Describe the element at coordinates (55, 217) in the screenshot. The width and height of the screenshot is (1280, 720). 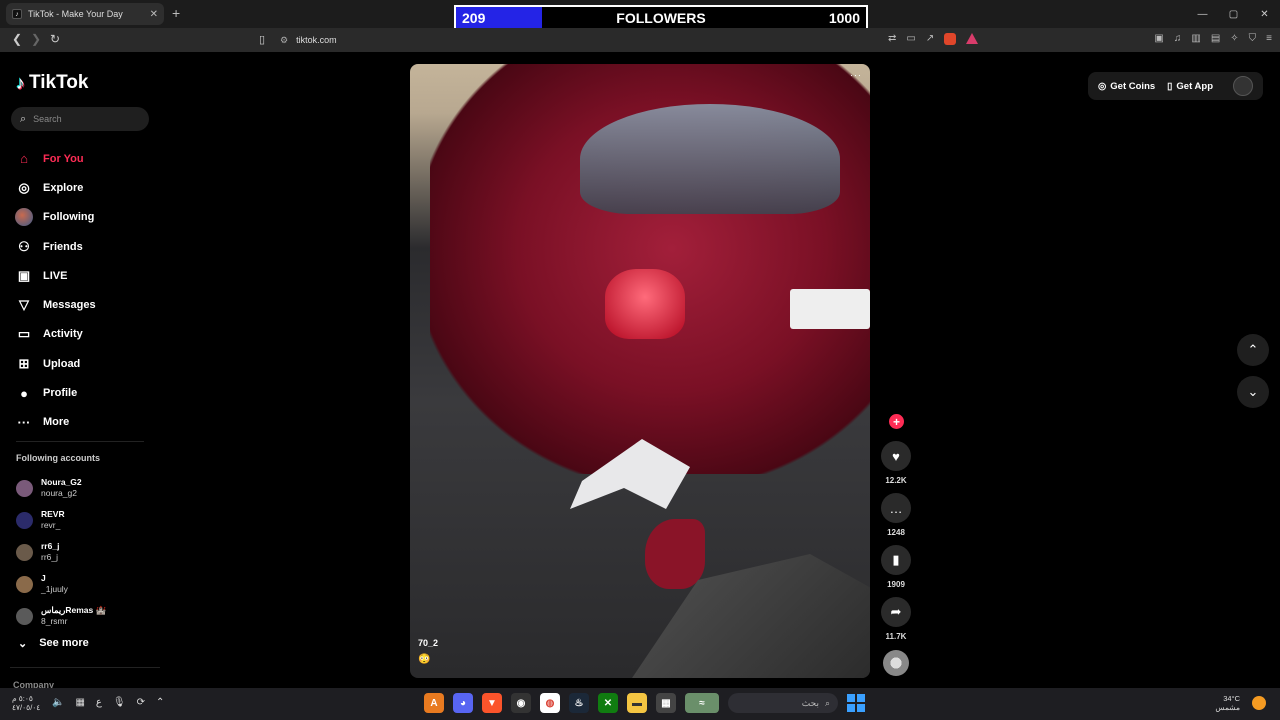
I see `sidebar-item-following: Following` at that location.